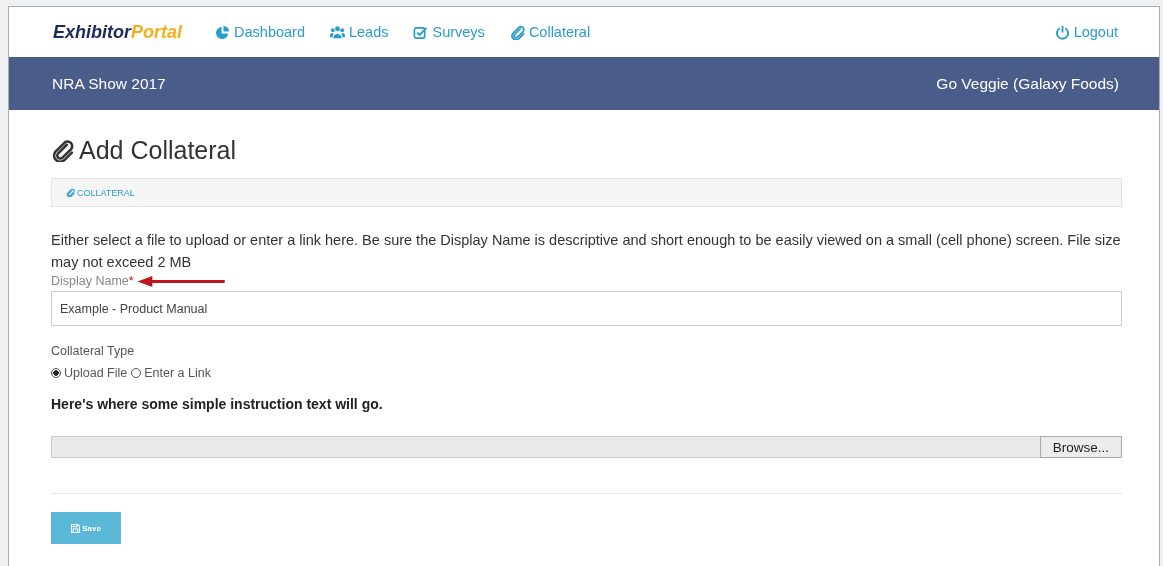 This screenshot has width=1163, height=566. What do you see at coordinates (1086, 32) in the screenshot?
I see `logout-link: Logout` at bounding box center [1086, 32].